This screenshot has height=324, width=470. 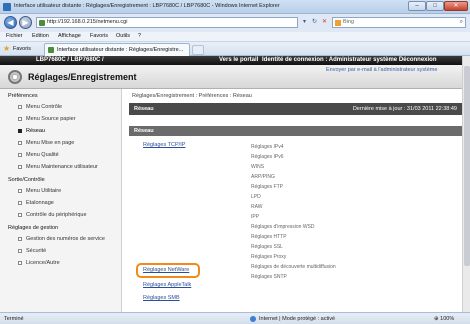 I want to click on sidebar-item-menu-mise-en-page: Menu Mise en page, so click(x=46, y=143).